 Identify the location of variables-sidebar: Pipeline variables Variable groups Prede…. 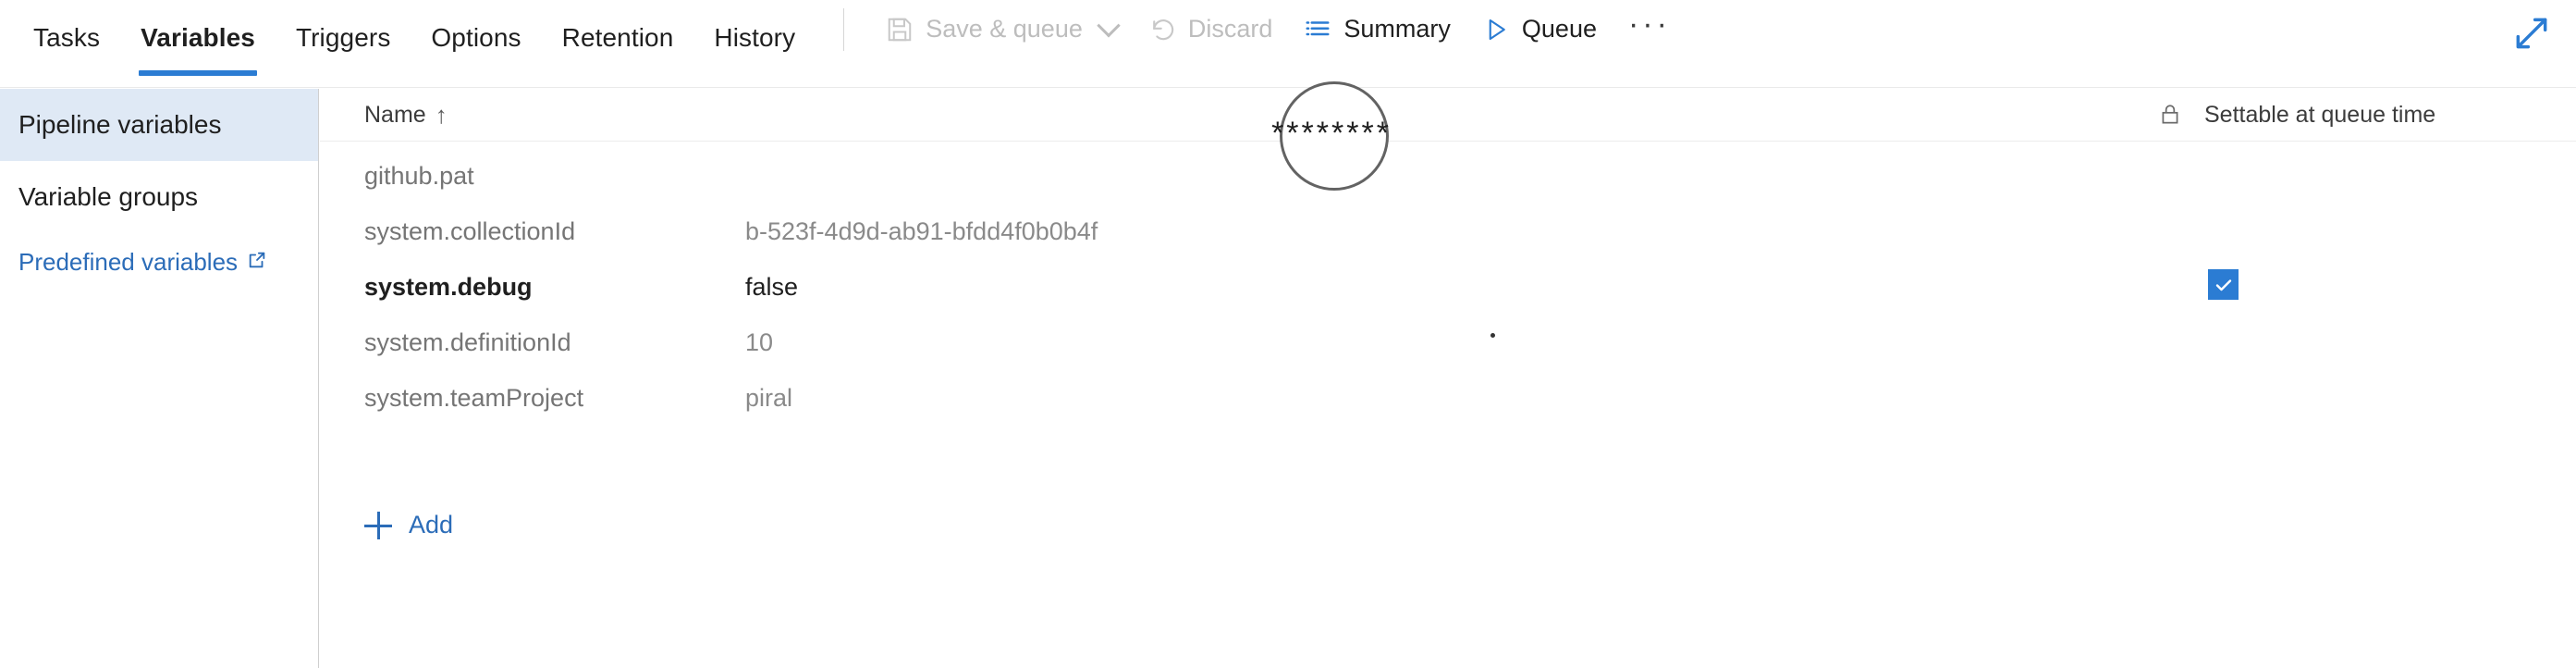
(159, 378).